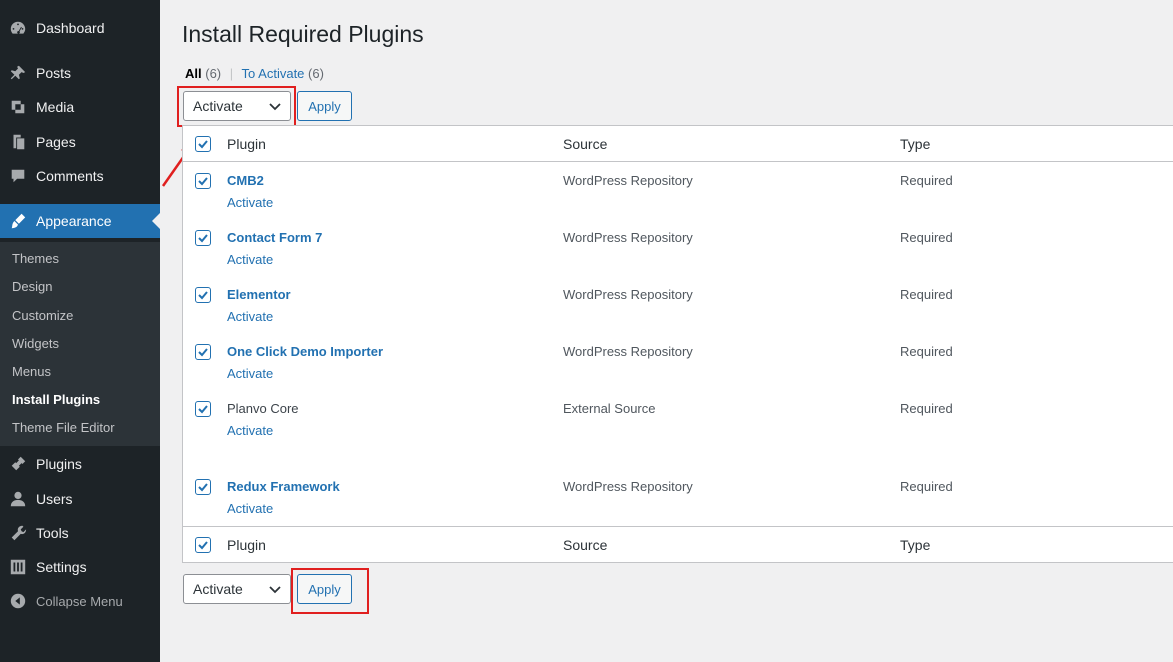 This screenshot has height=662, width=1173. Describe the element at coordinates (678, 544) in the screenshot. I see `table-footer: Plugin Source Type` at that location.